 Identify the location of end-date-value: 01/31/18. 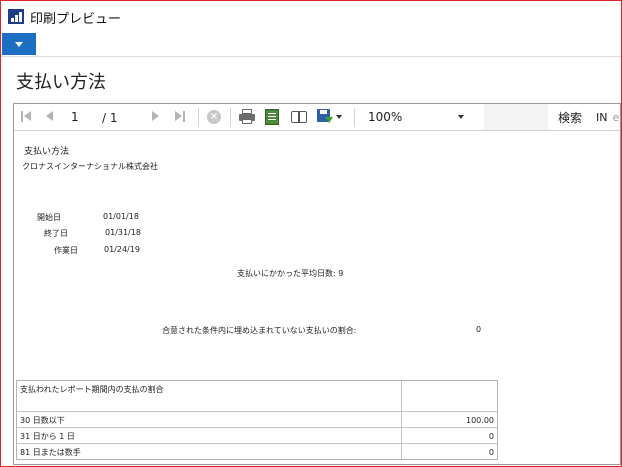
(123, 232).